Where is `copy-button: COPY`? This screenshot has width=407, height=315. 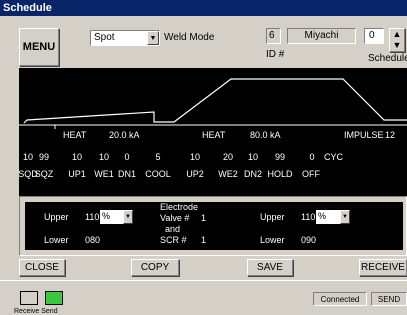
copy-button: COPY is located at coordinates (155, 267).